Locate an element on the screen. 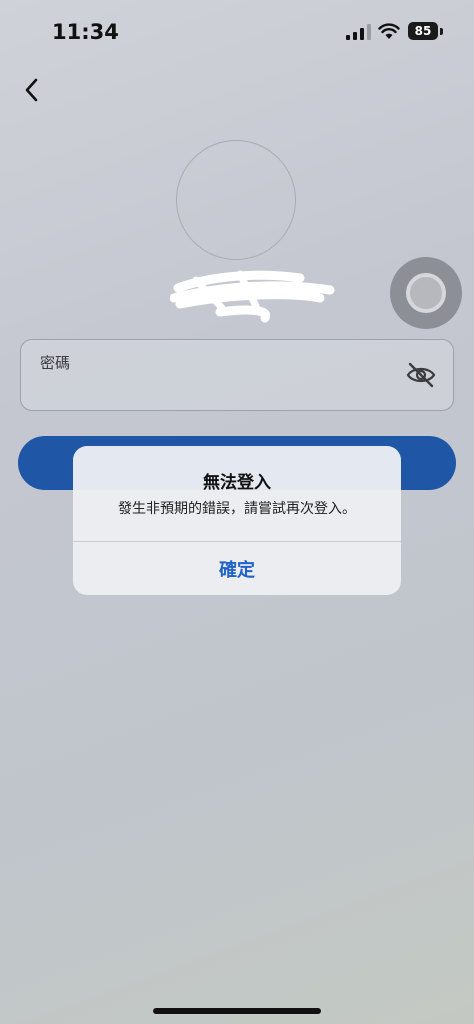 Image resolution: width=474 pixels, height=1024 pixels. back-button is located at coordinates (34, 90).